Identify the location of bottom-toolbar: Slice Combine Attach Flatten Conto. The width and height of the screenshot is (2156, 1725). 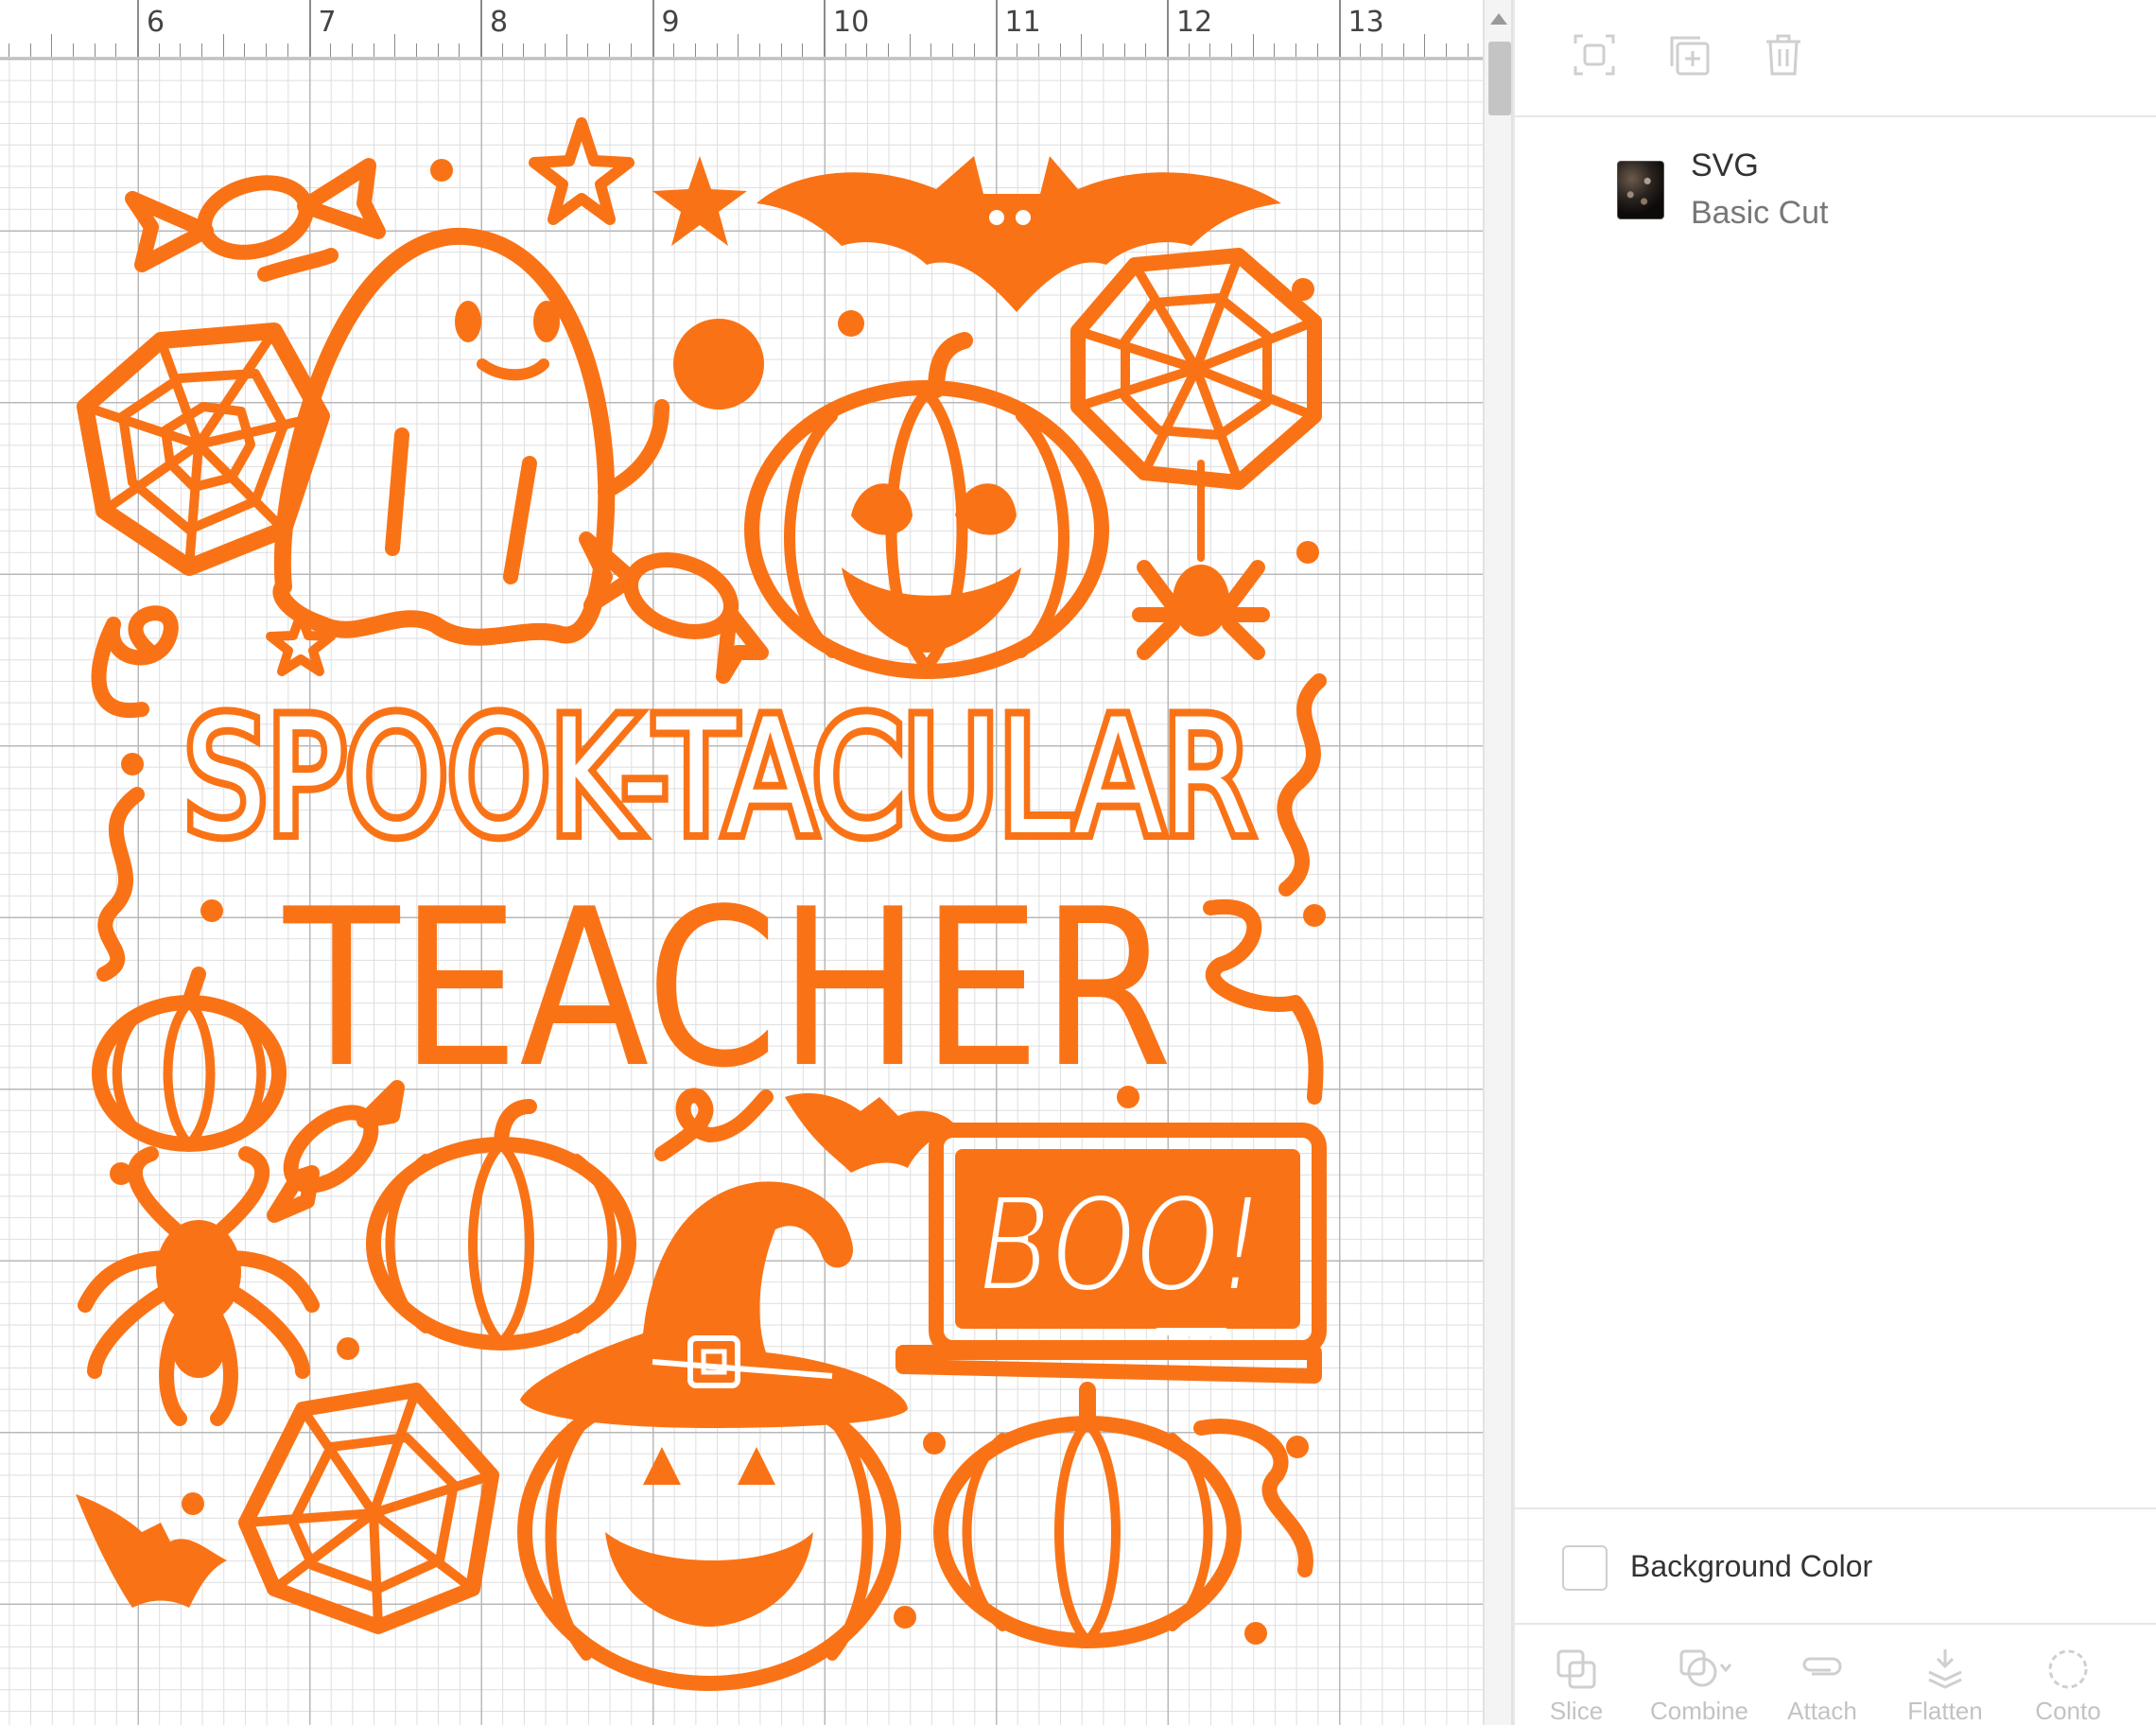
(1835, 1675).